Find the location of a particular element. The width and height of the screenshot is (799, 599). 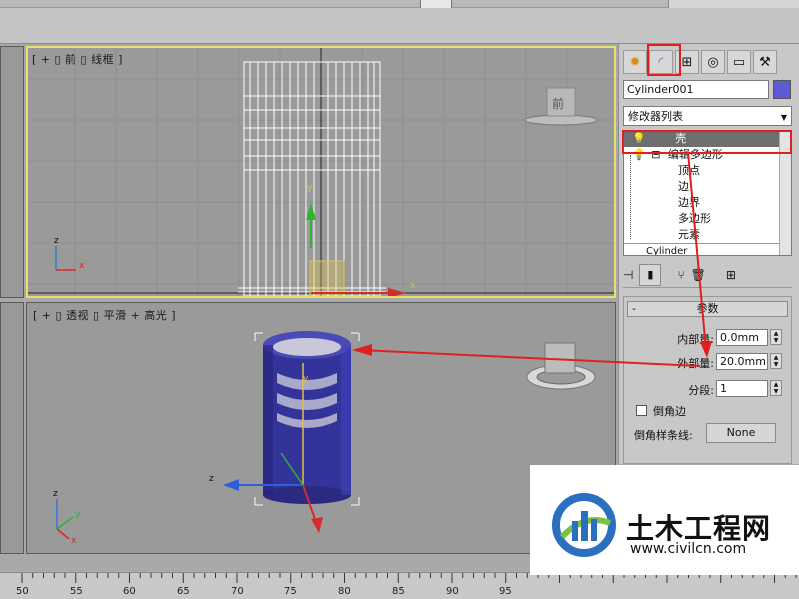

rollout-title: 参数 is located at coordinates (707, 308).